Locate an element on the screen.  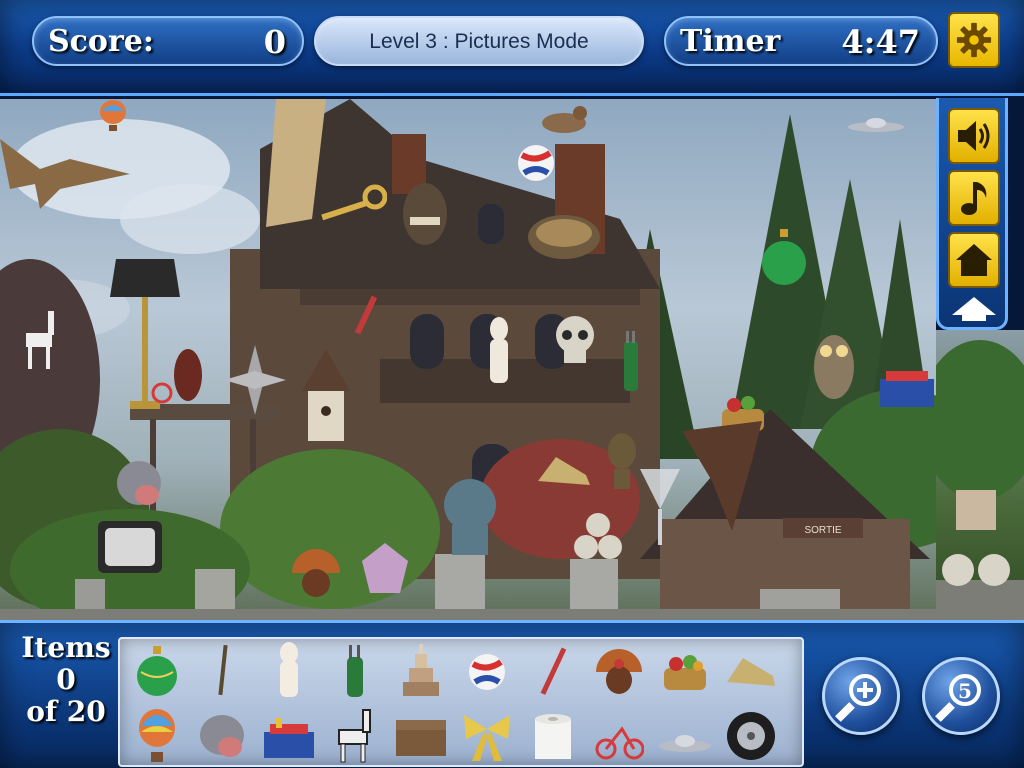
tray-item-fruit-basket is located at coordinates (685, 672).